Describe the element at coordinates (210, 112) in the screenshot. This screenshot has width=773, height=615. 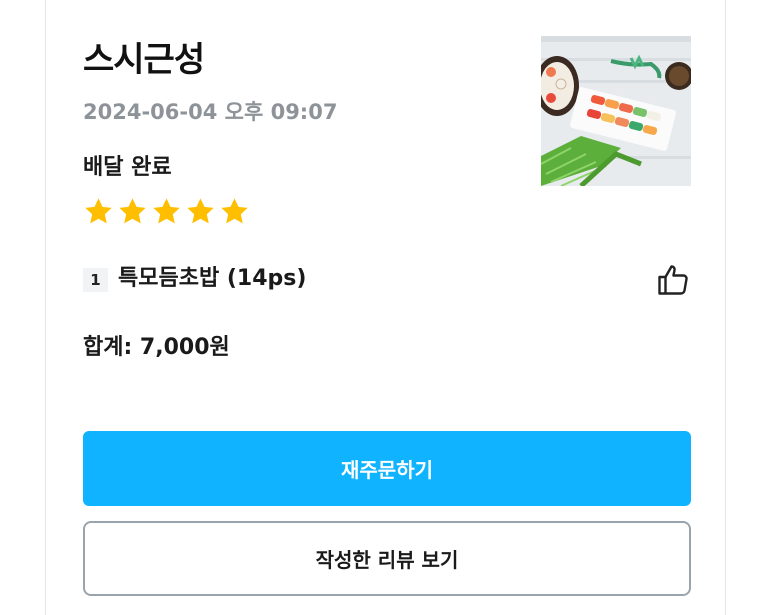
I see `order-date: 2024-06-04 오후 09:07` at that location.